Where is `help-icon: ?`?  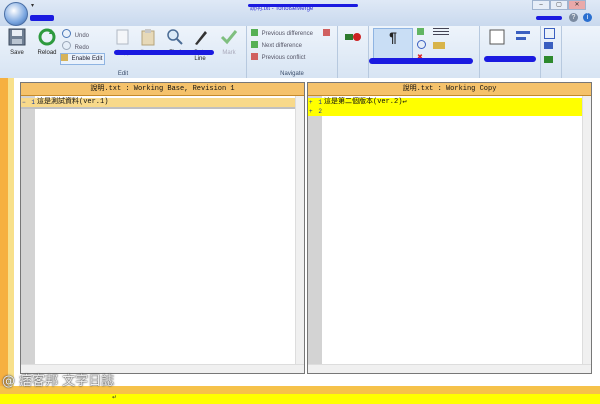
help-icon: ? is located at coordinates (573, 17).